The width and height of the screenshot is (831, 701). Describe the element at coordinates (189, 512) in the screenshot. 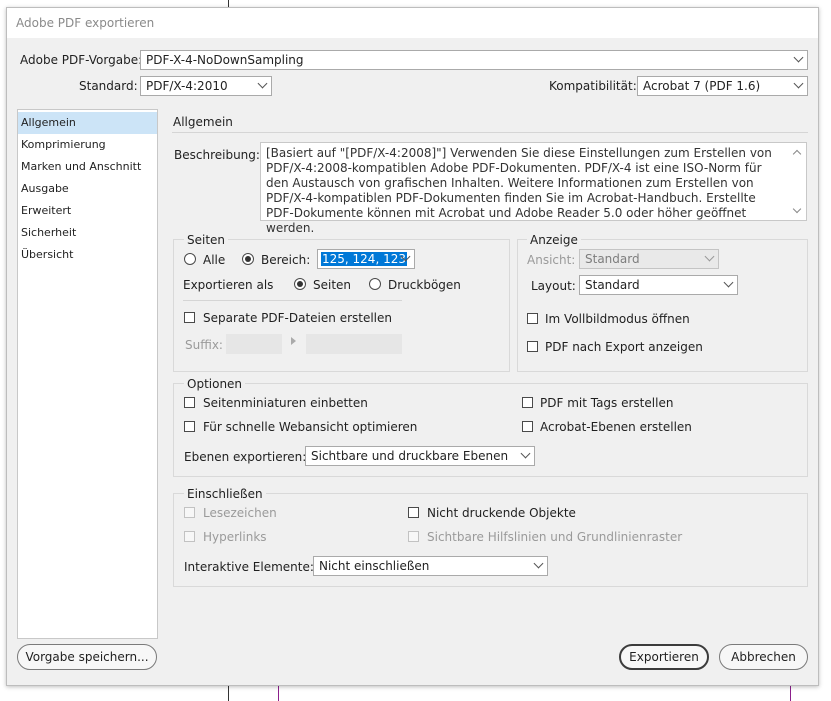

I see `bookmarks-checkbox` at that location.